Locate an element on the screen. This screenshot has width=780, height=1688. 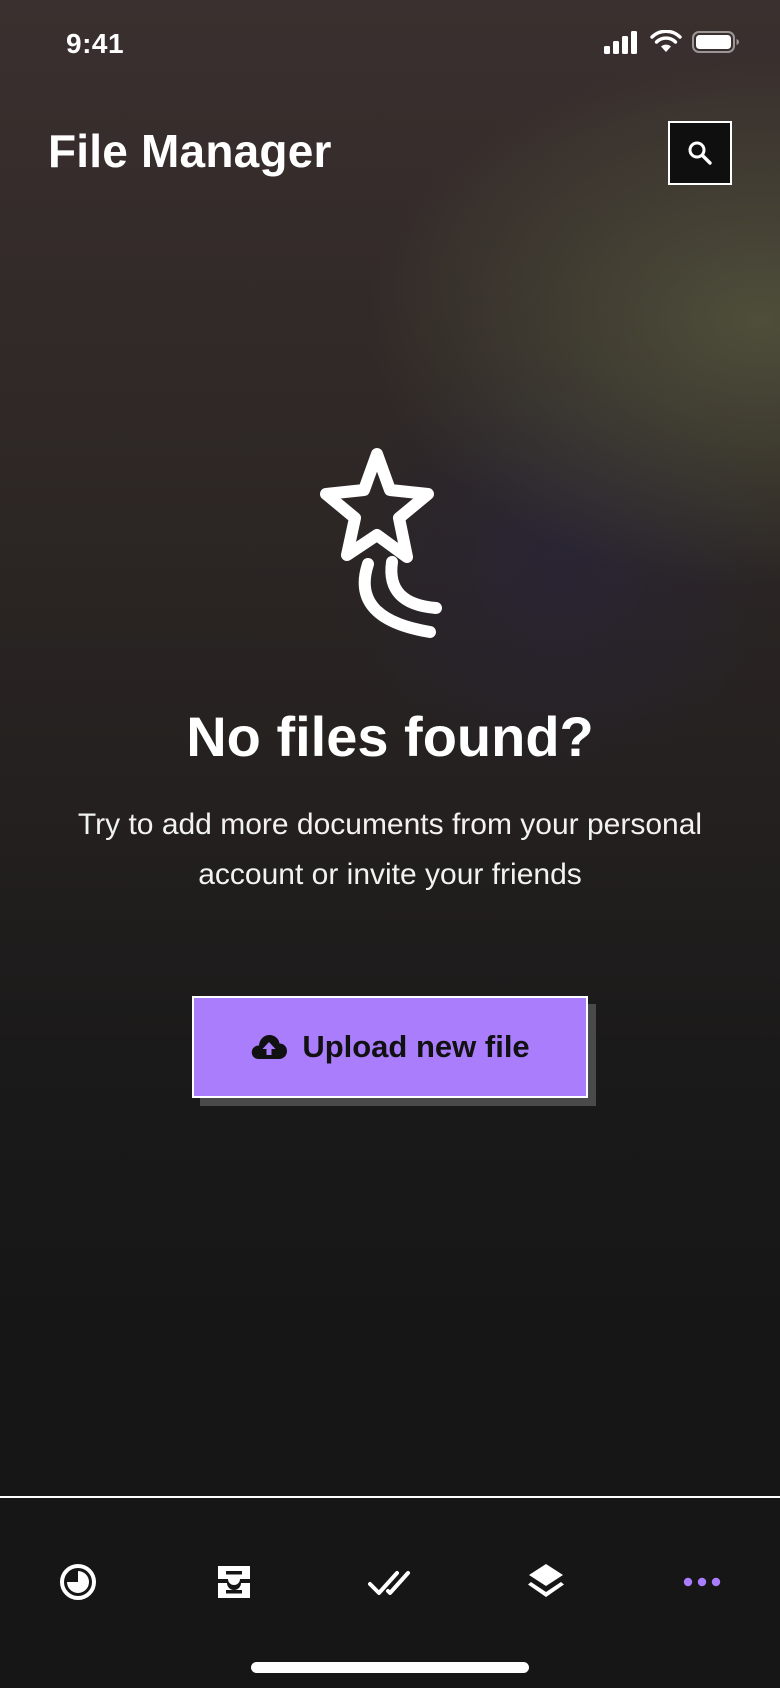
status-bar: 9:41 is located at coordinates (390, 45).